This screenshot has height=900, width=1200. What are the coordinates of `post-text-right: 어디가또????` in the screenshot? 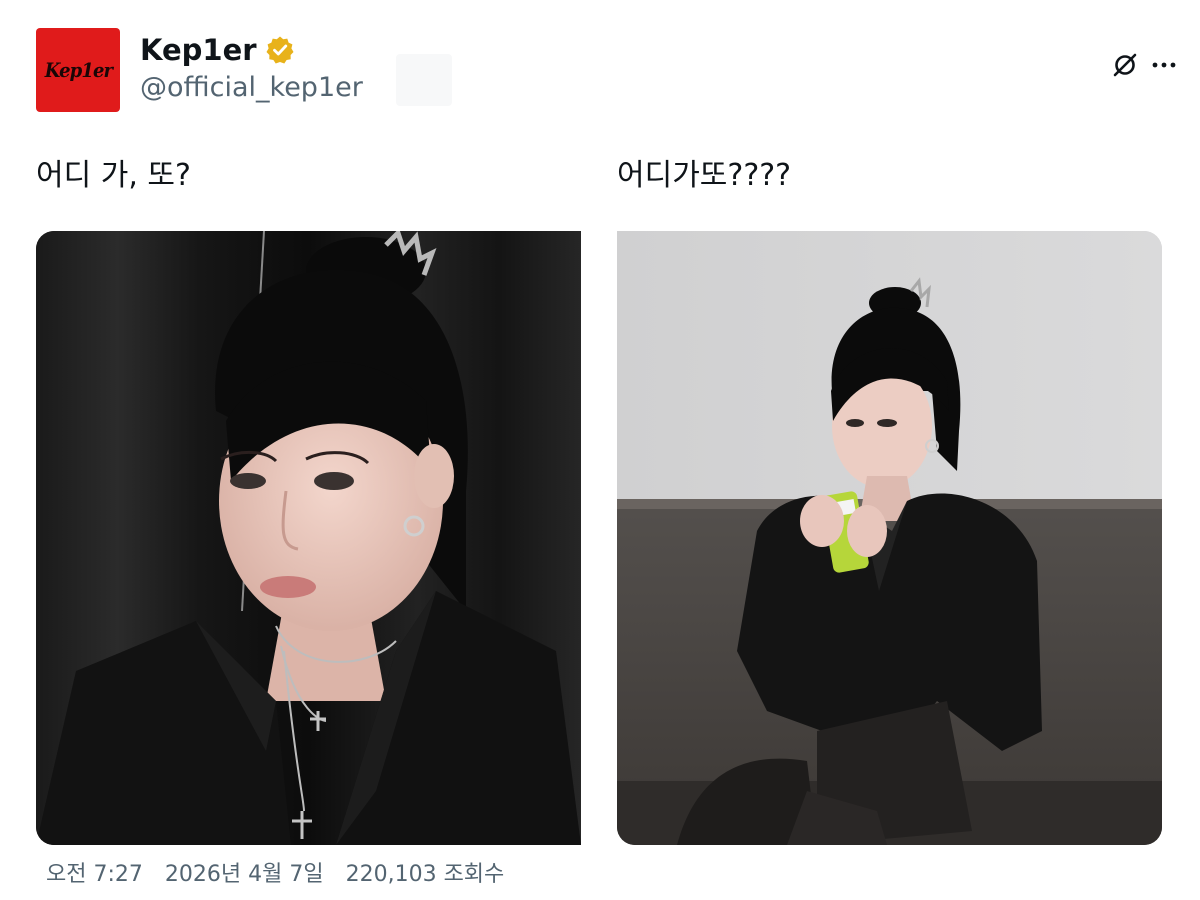 It's located at (704, 175).